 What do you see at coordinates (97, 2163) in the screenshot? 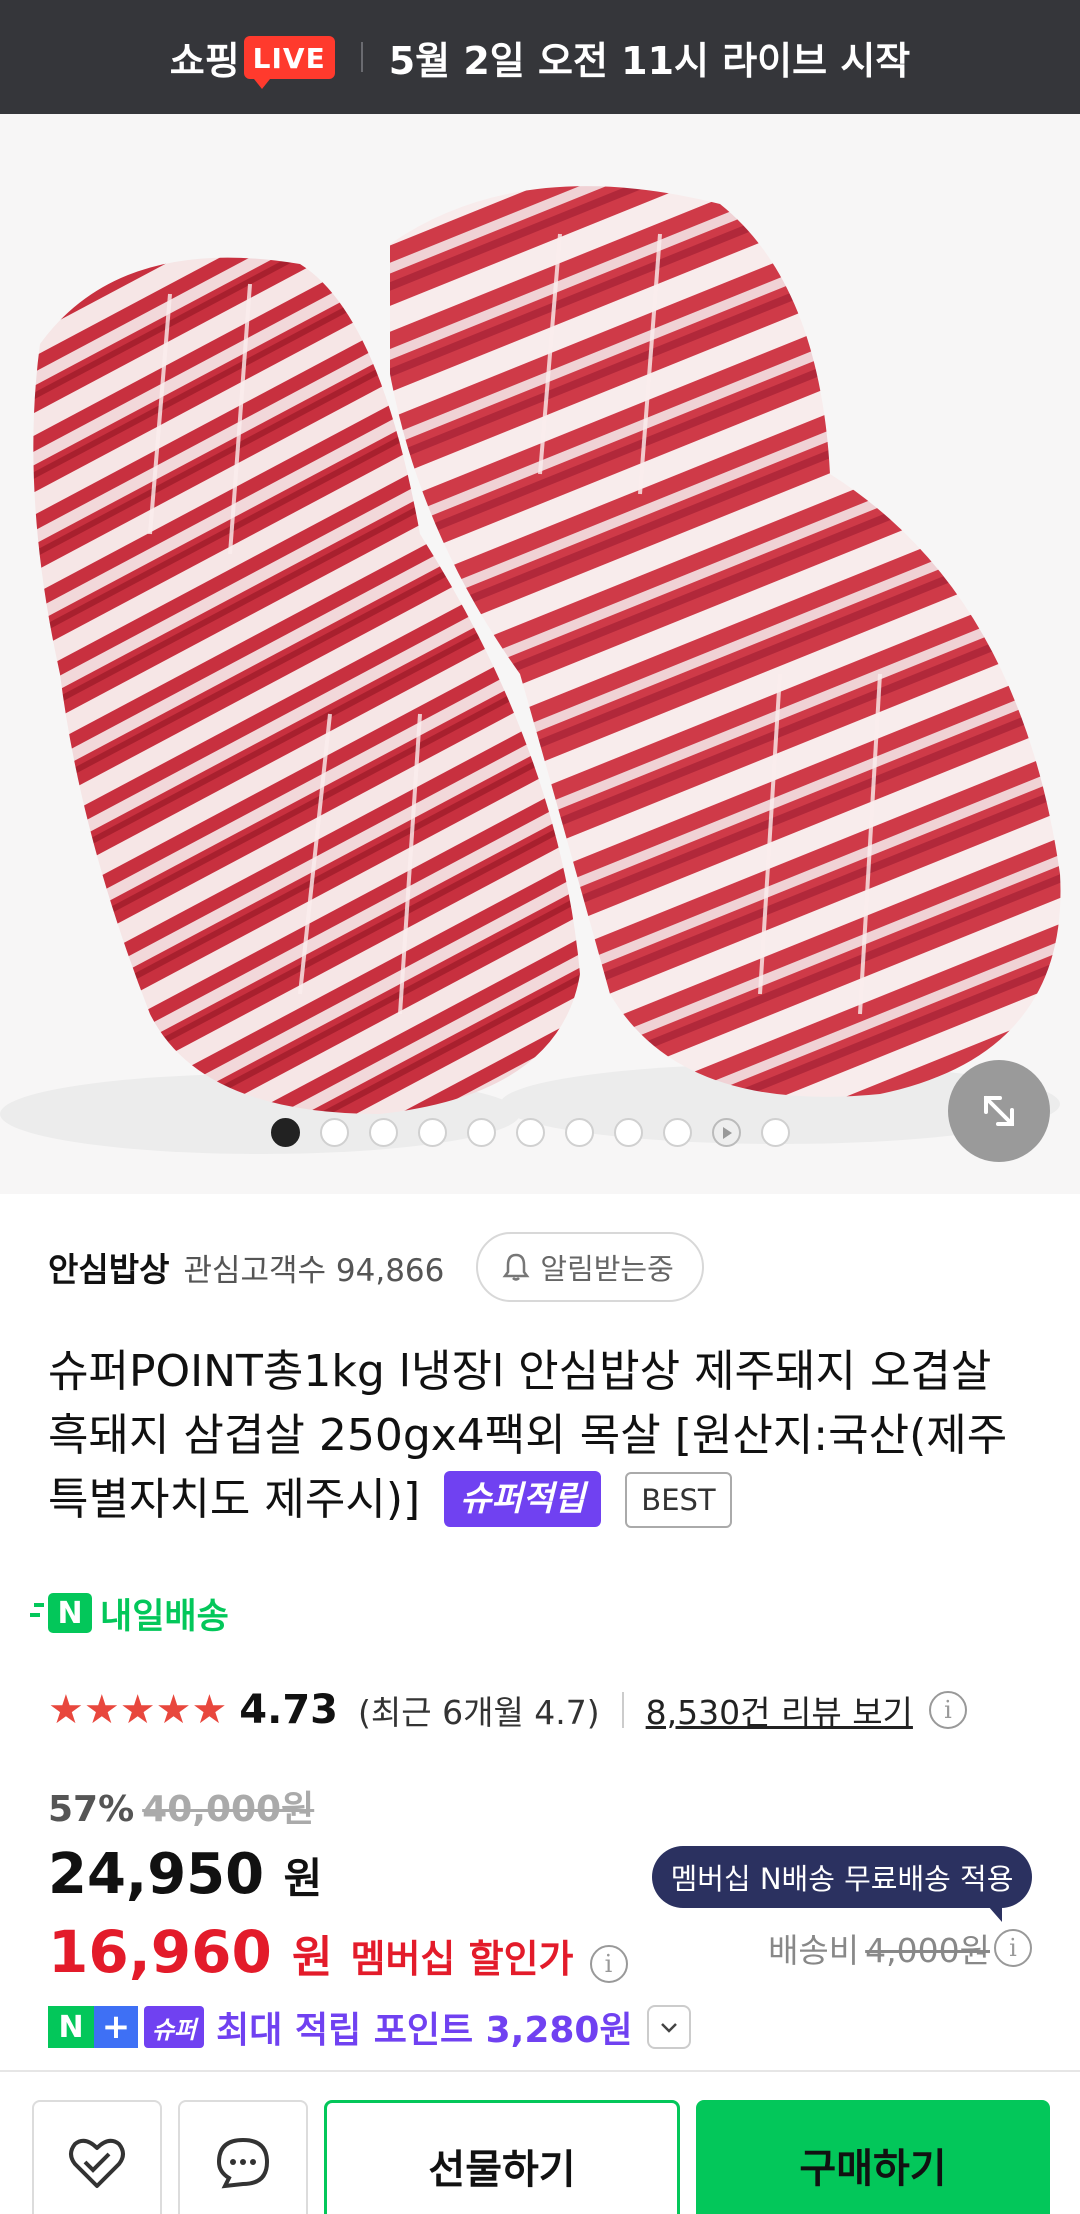
I see `heart-check-icon` at bounding box center [97, 2163].